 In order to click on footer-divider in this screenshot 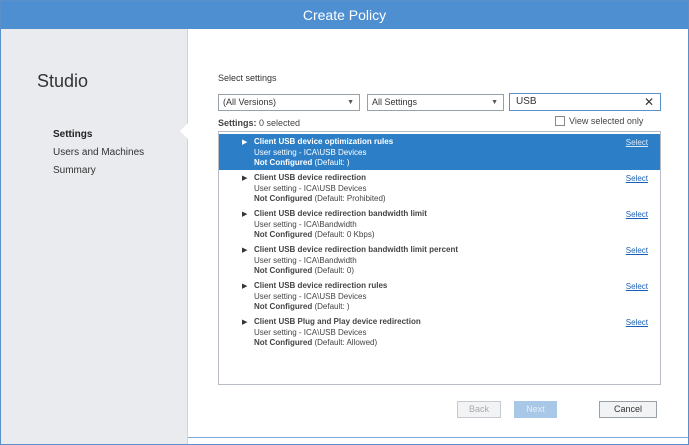, I will do `click(438, 437)`.